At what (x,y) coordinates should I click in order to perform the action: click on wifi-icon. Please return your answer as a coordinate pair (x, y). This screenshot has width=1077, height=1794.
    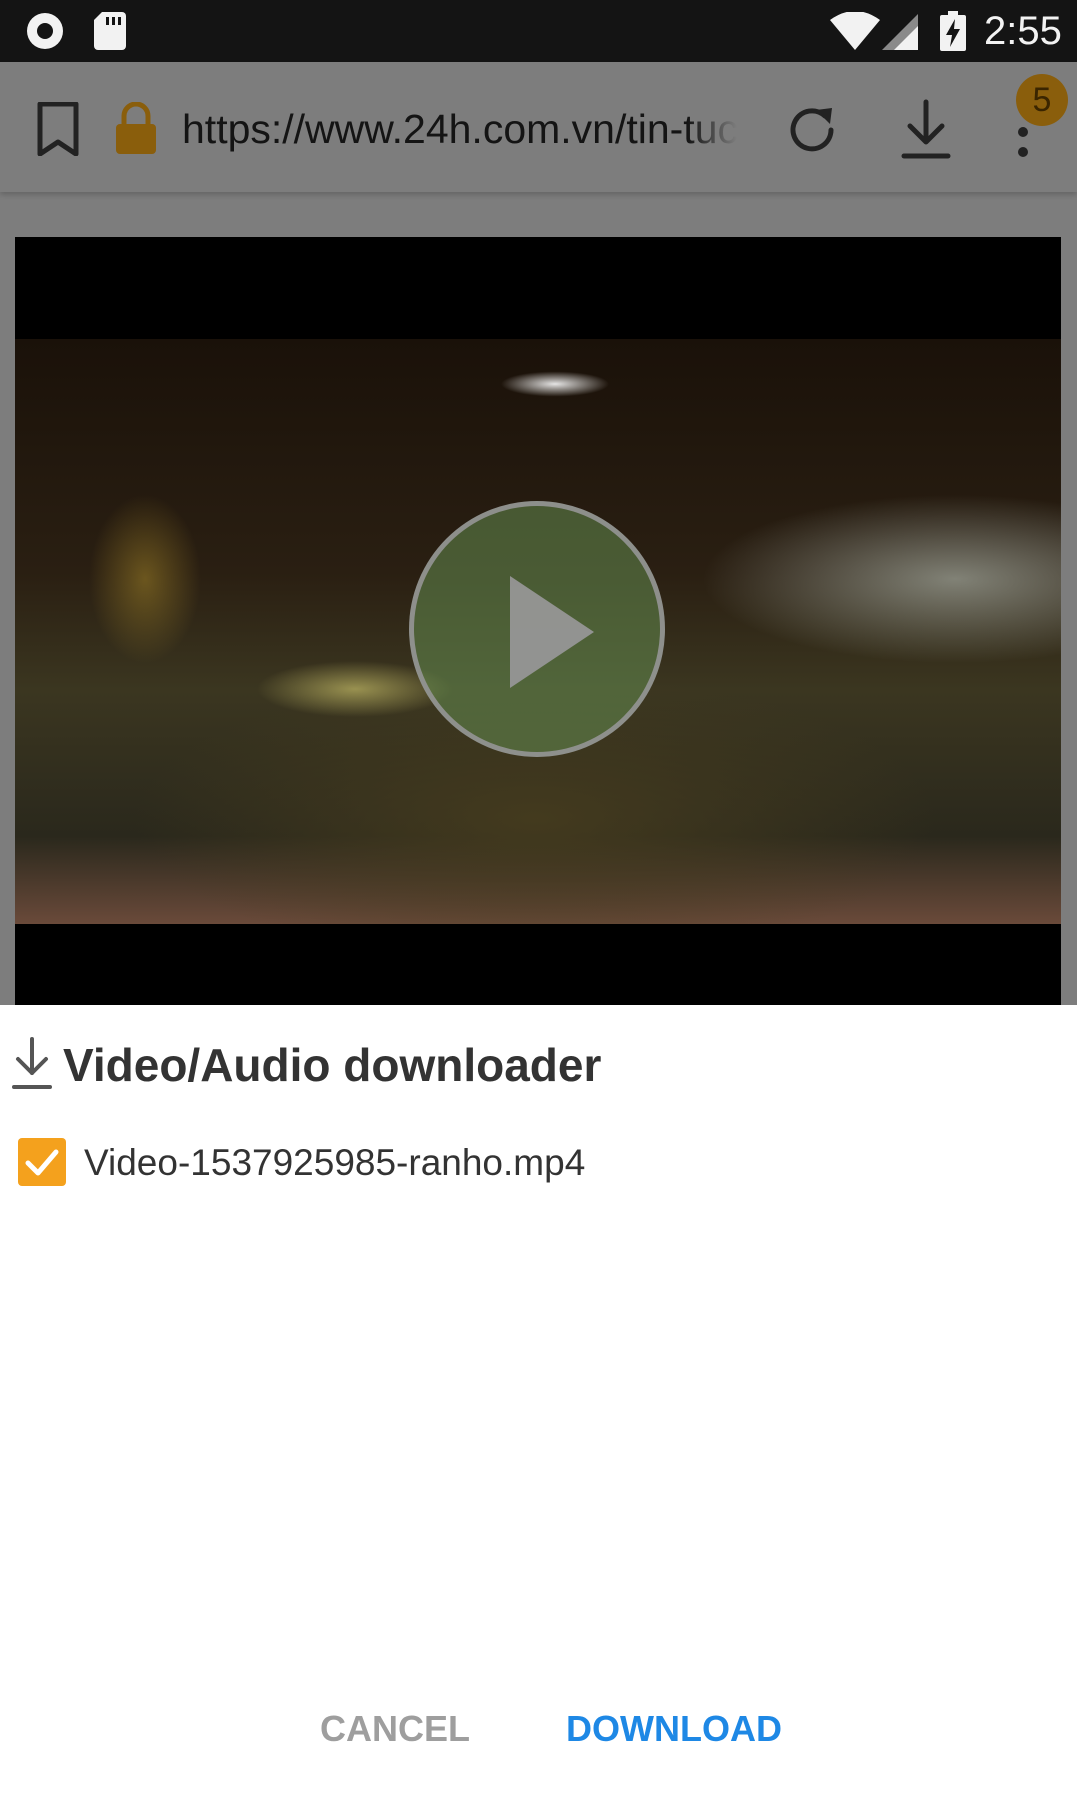
    Looking at the image, I should click on (855, 31).